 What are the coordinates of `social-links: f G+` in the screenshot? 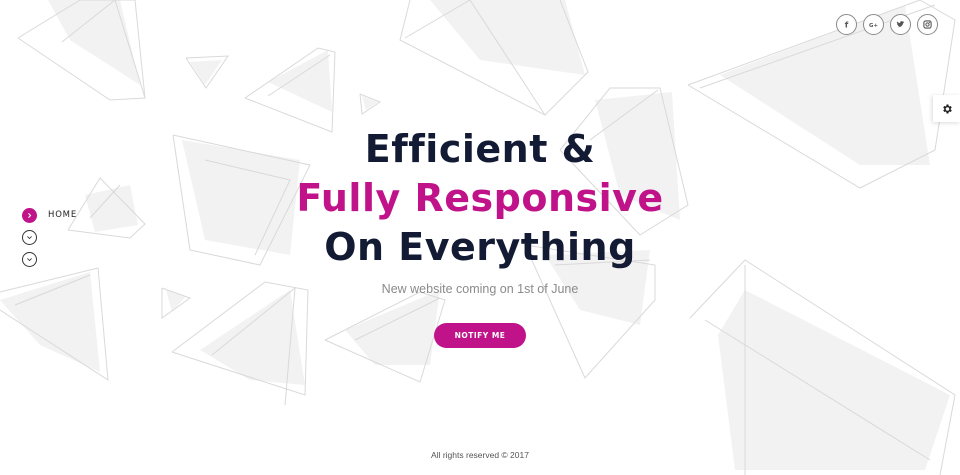 It's located at (887, 24).